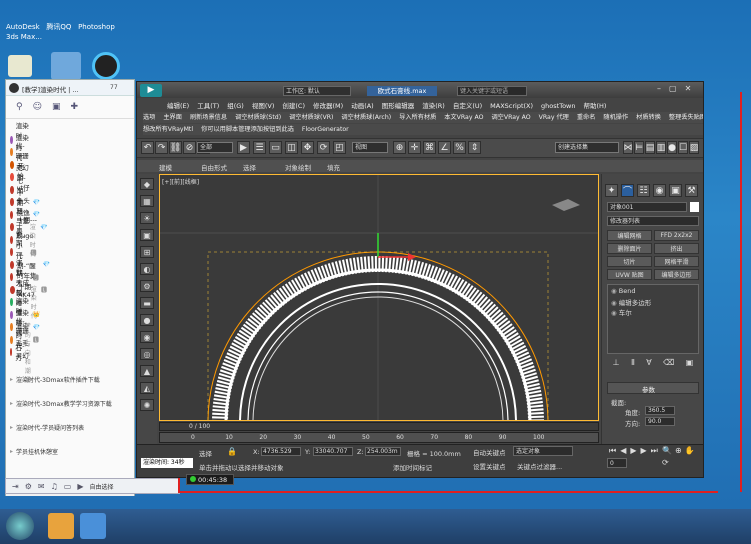 The width and height of the screenshot is (751, 544). What do you see at coordinates (617, 463) in the screenshot?
I see `current-frame-field: 0` at bounding box center [617, 463].